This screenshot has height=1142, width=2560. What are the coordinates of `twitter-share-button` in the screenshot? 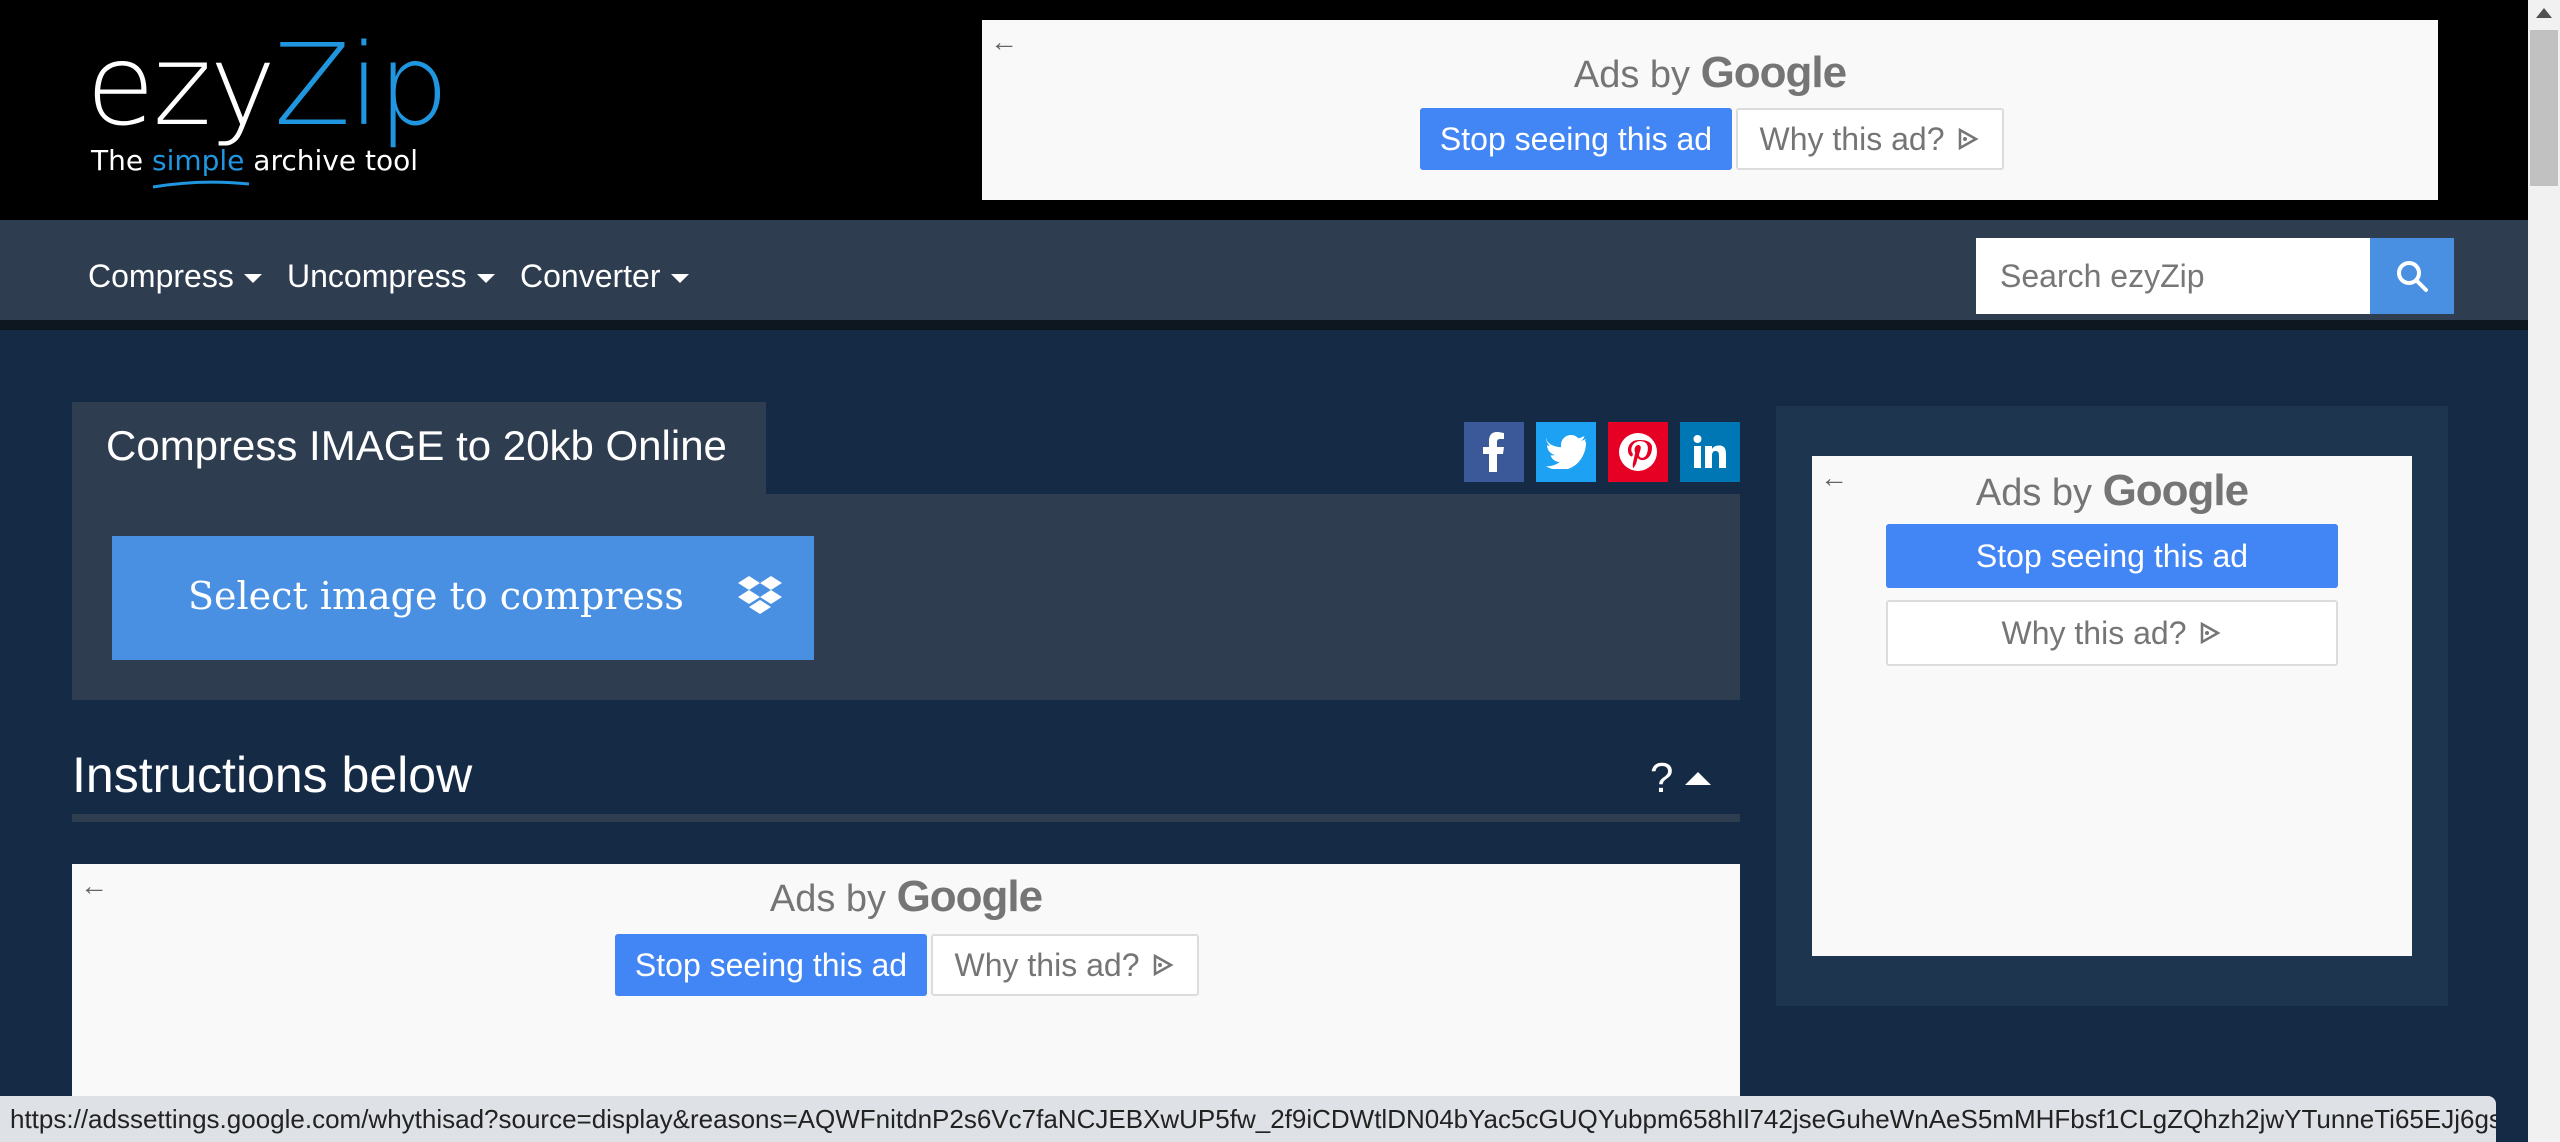 It's located at (1566, 452).